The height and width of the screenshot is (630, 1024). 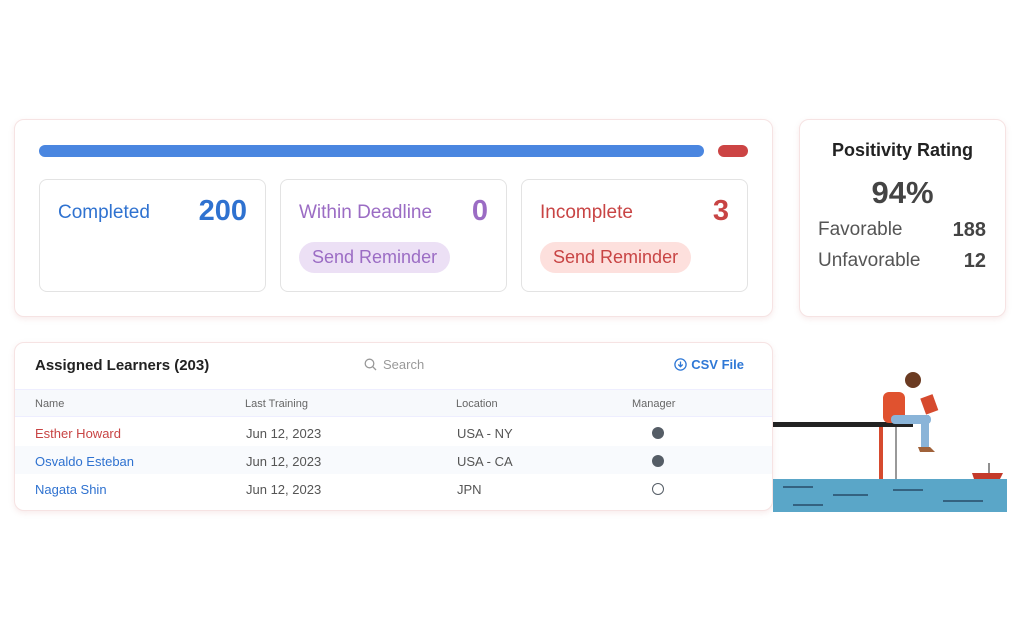 I want to click on stat-label: Incomplete, so click(x=586, y=212).